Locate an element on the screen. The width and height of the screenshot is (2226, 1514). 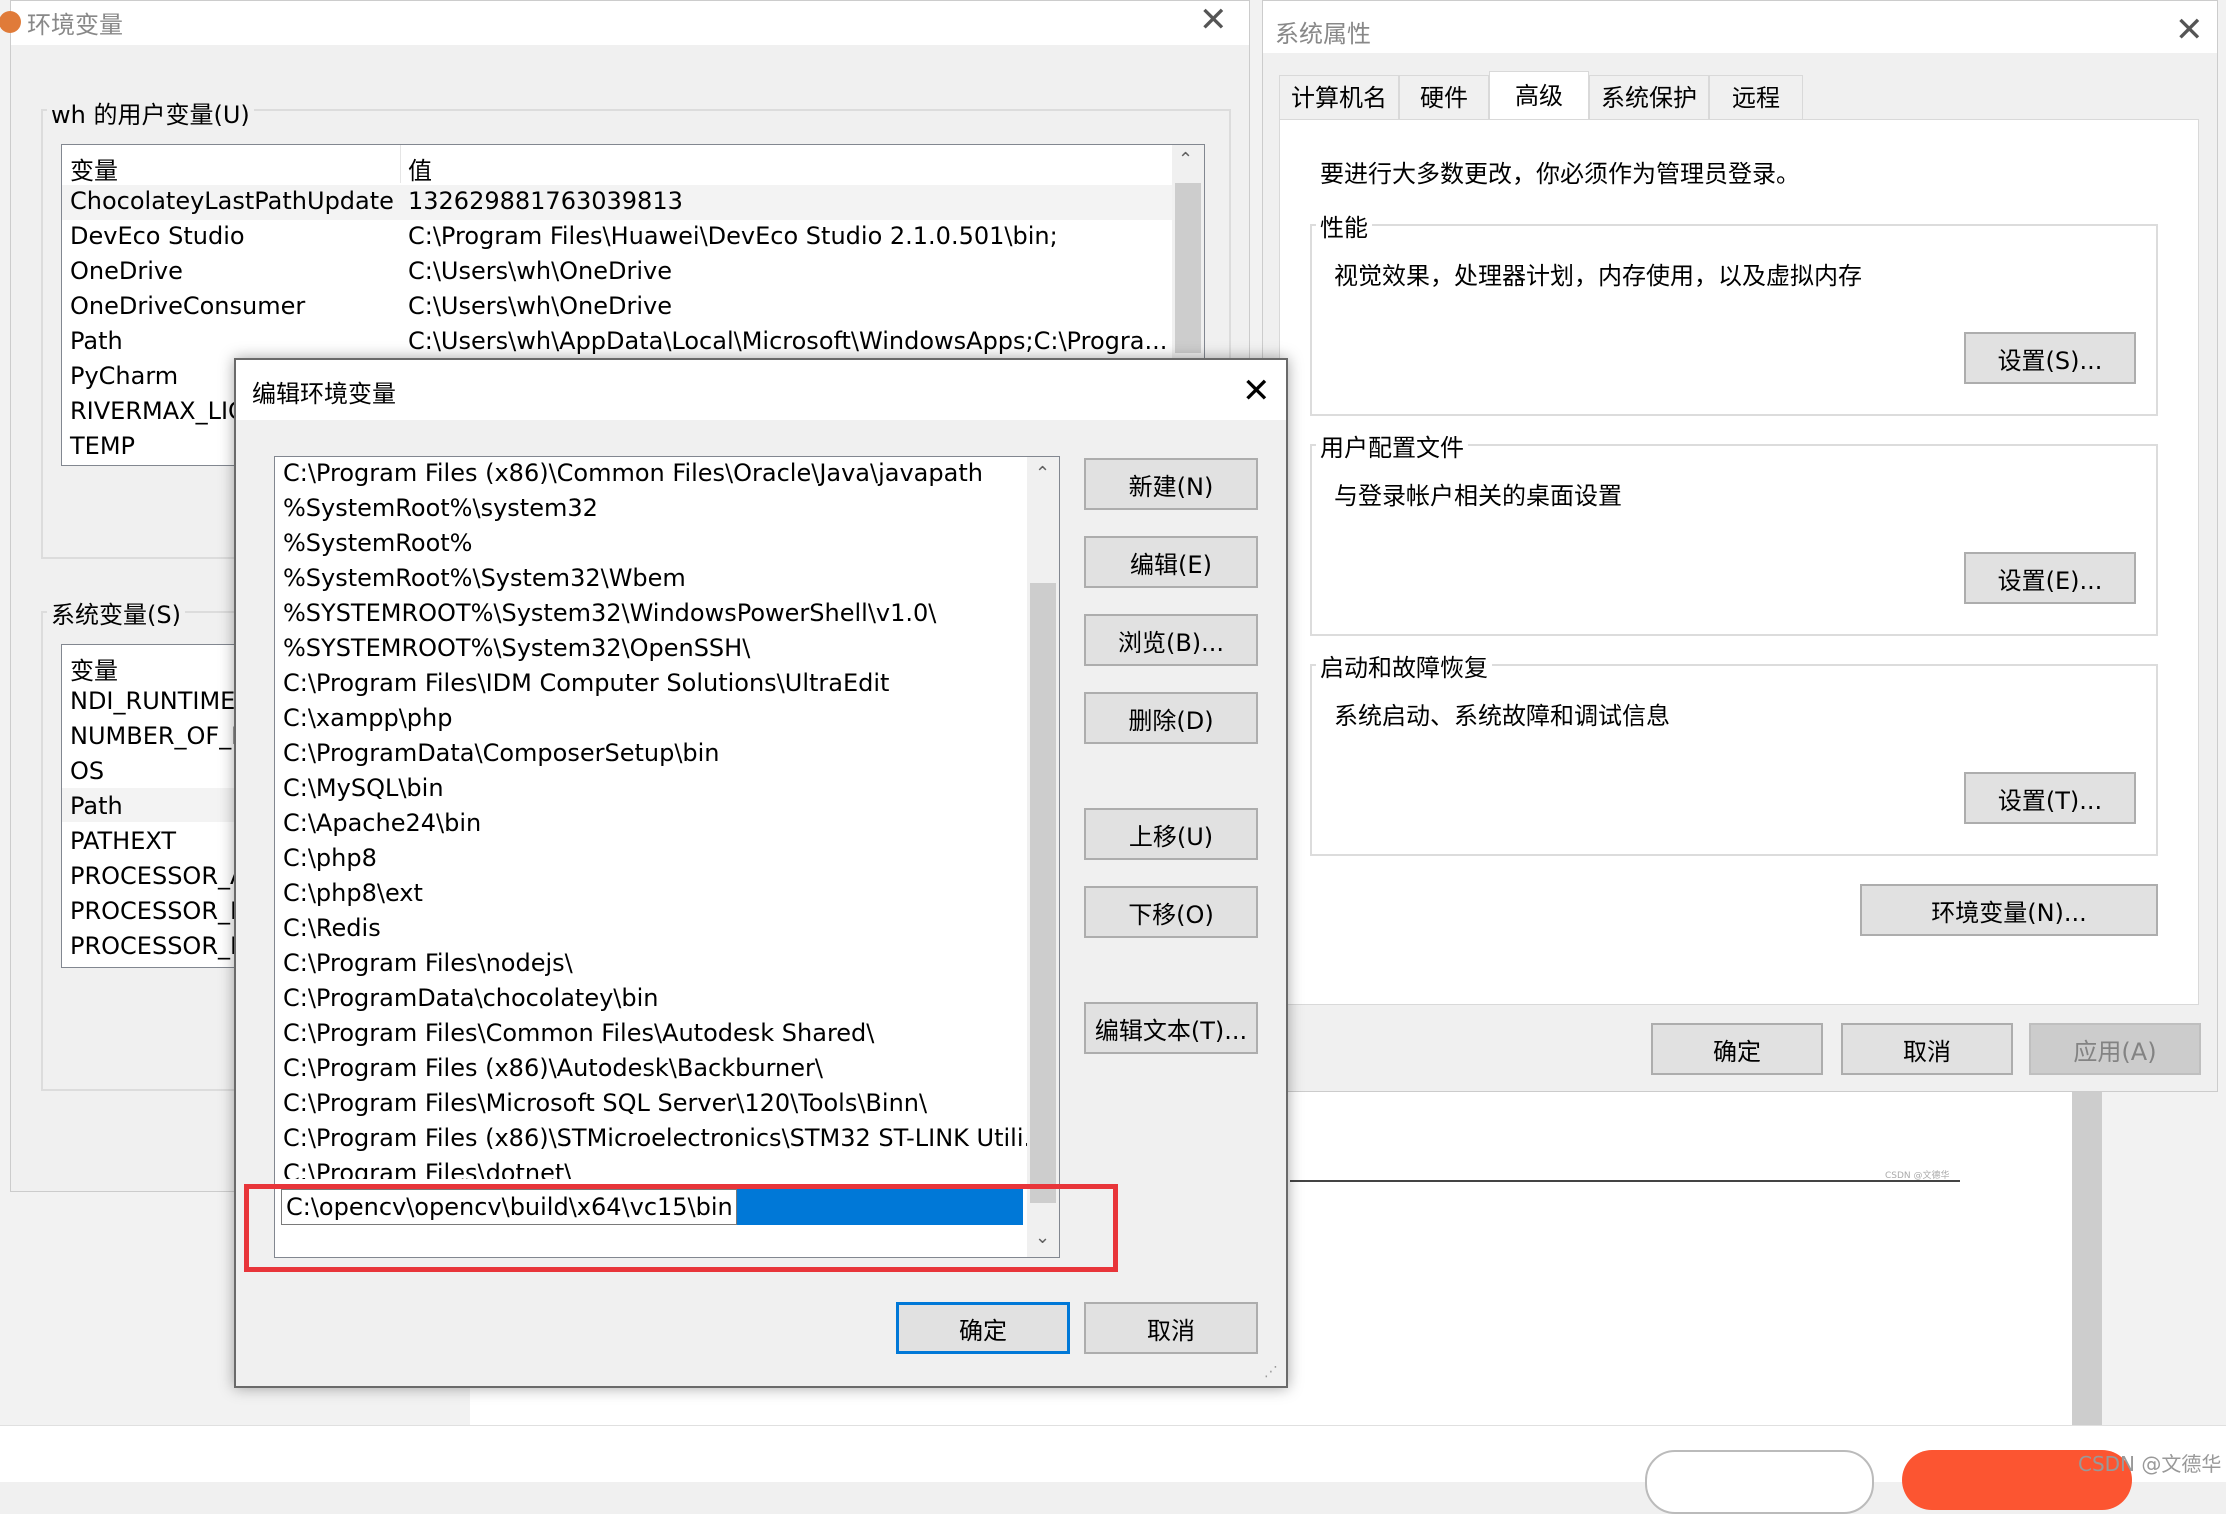
list-item: C:\ProgramData\chocolatey\bin is located at coordinates (471, 998).